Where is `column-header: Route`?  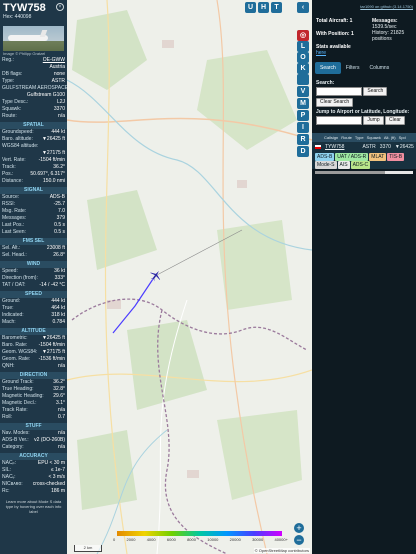
column-header: Route is located at coordinates (346, 137).